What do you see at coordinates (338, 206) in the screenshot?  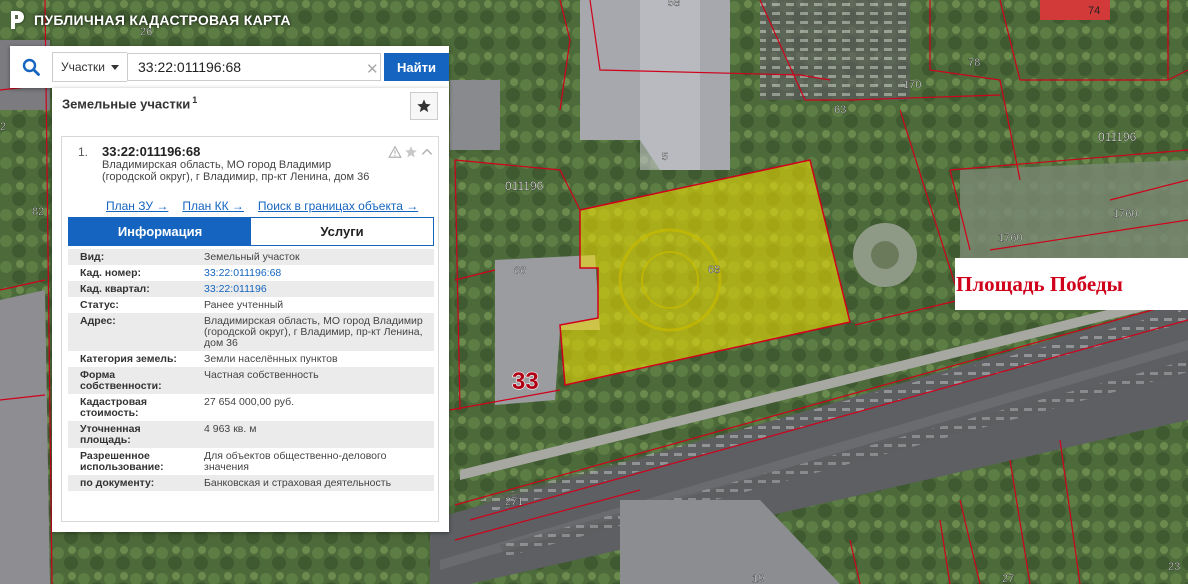 I see `search-in-bounds-link: Поиск в границах объекта →` at bounding box center [338, 206].